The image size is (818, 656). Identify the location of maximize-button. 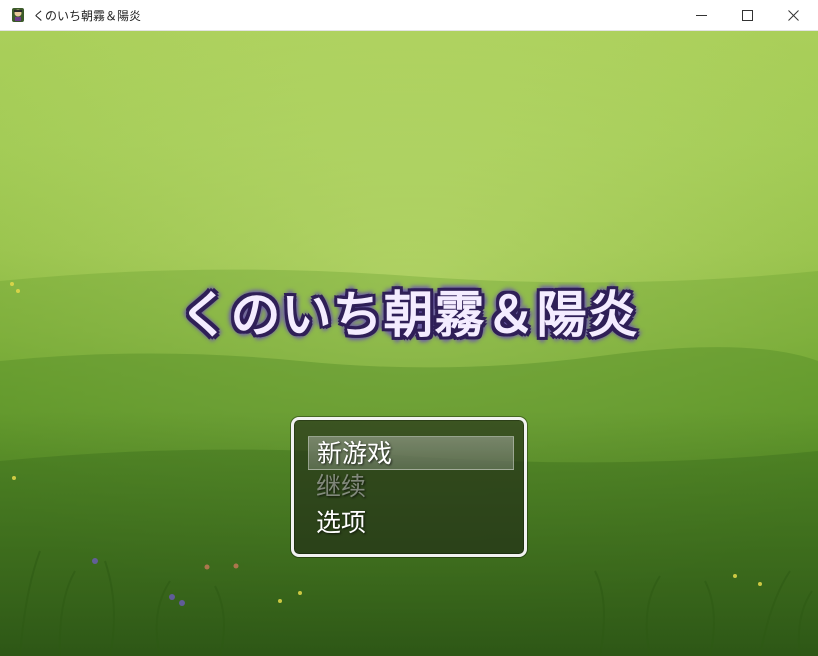
(748, 15).